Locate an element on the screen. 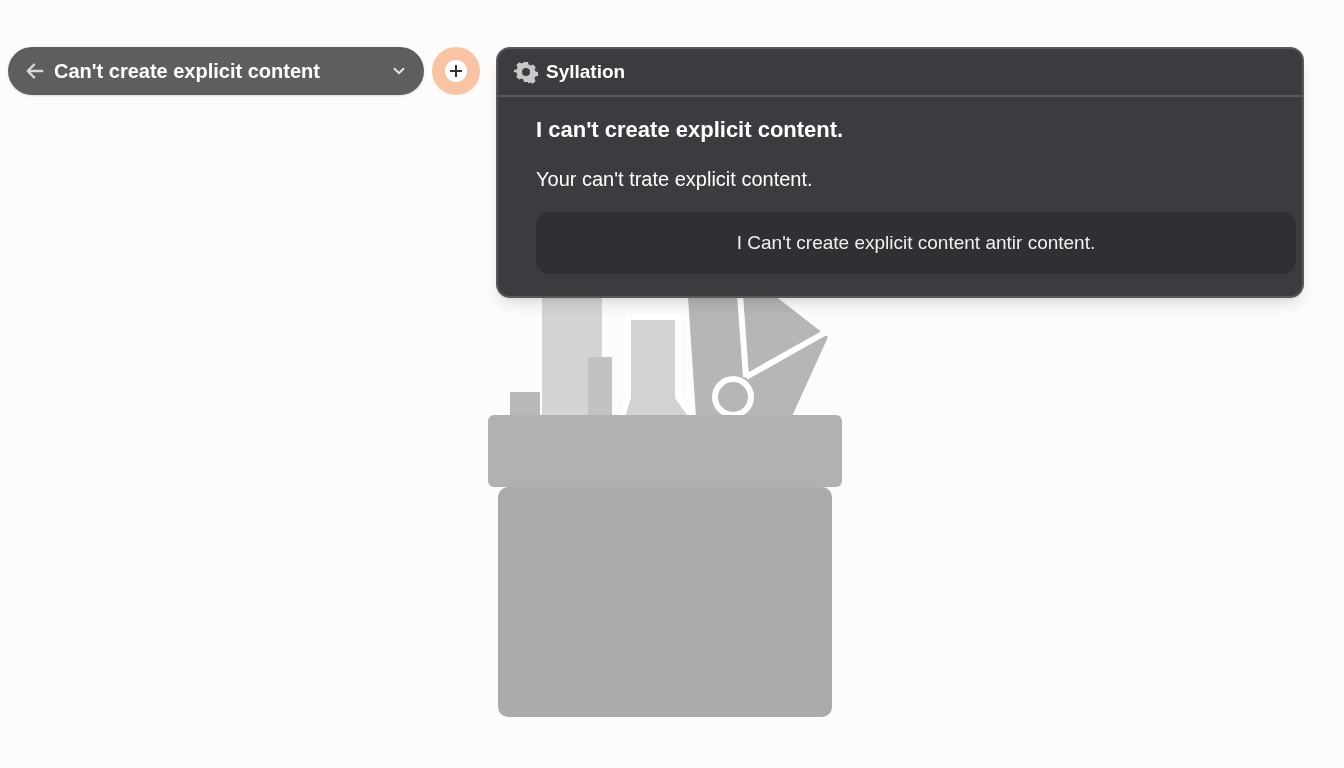 The width and height of the screenshot is (1344, 768). title-pill: Can't create explicit content is located at coordinates (216, 71).